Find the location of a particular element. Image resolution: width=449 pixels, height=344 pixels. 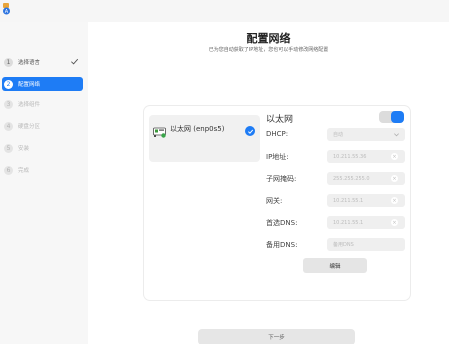

step-number: 4 is located at coordinates (8, 126).